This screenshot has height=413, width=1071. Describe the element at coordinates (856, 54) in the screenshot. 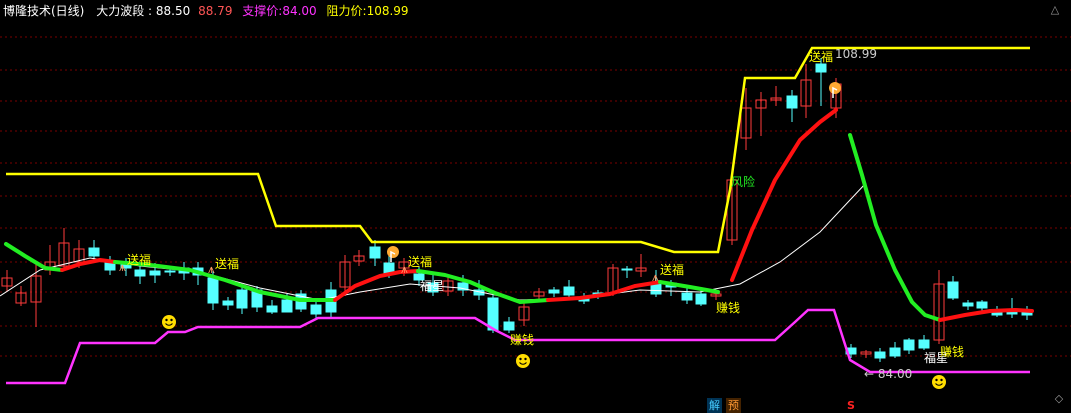

I see `high-price-label: 108.99` at that location.